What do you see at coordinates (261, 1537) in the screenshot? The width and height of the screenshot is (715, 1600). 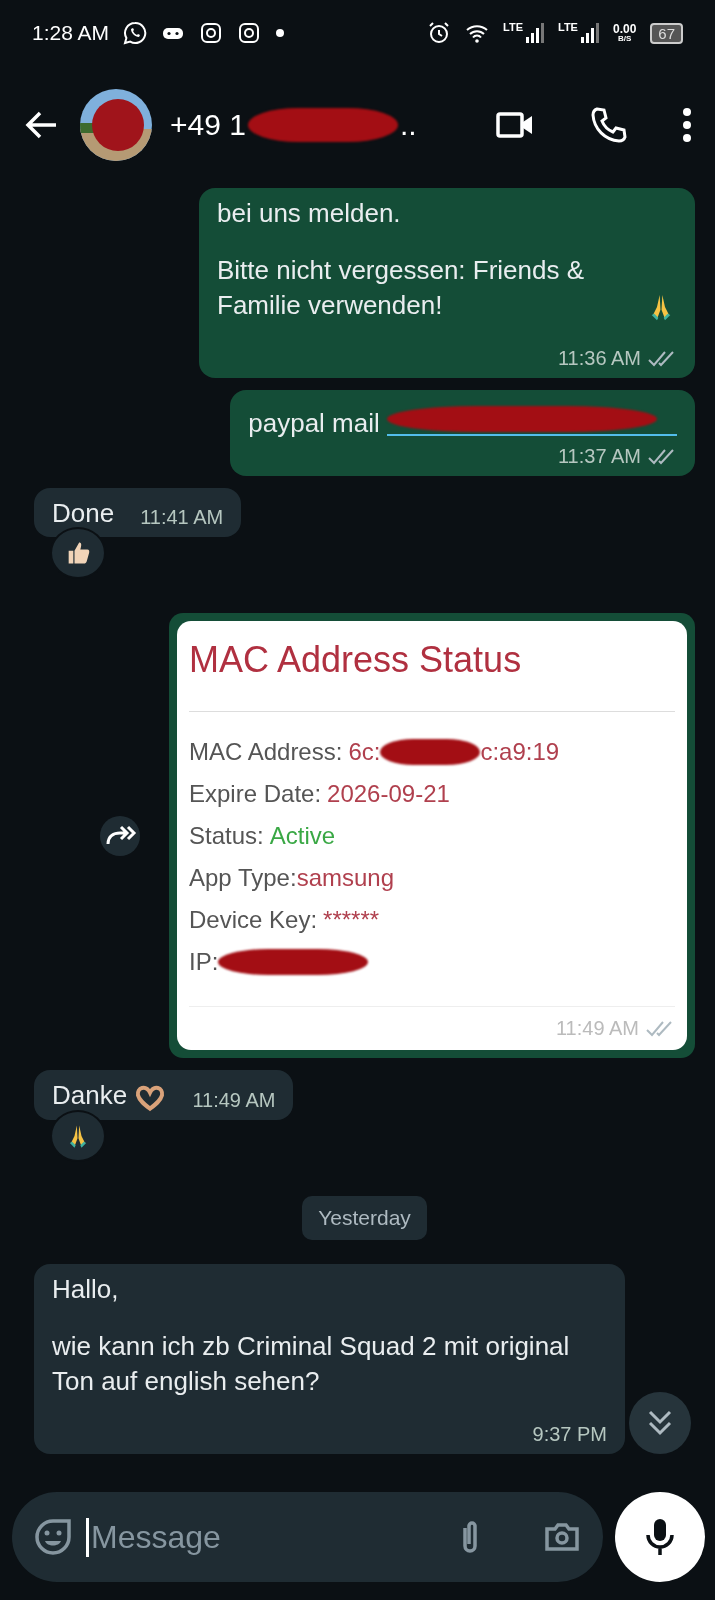 I see `message-input: Message` at bounding box center [261, 1537].